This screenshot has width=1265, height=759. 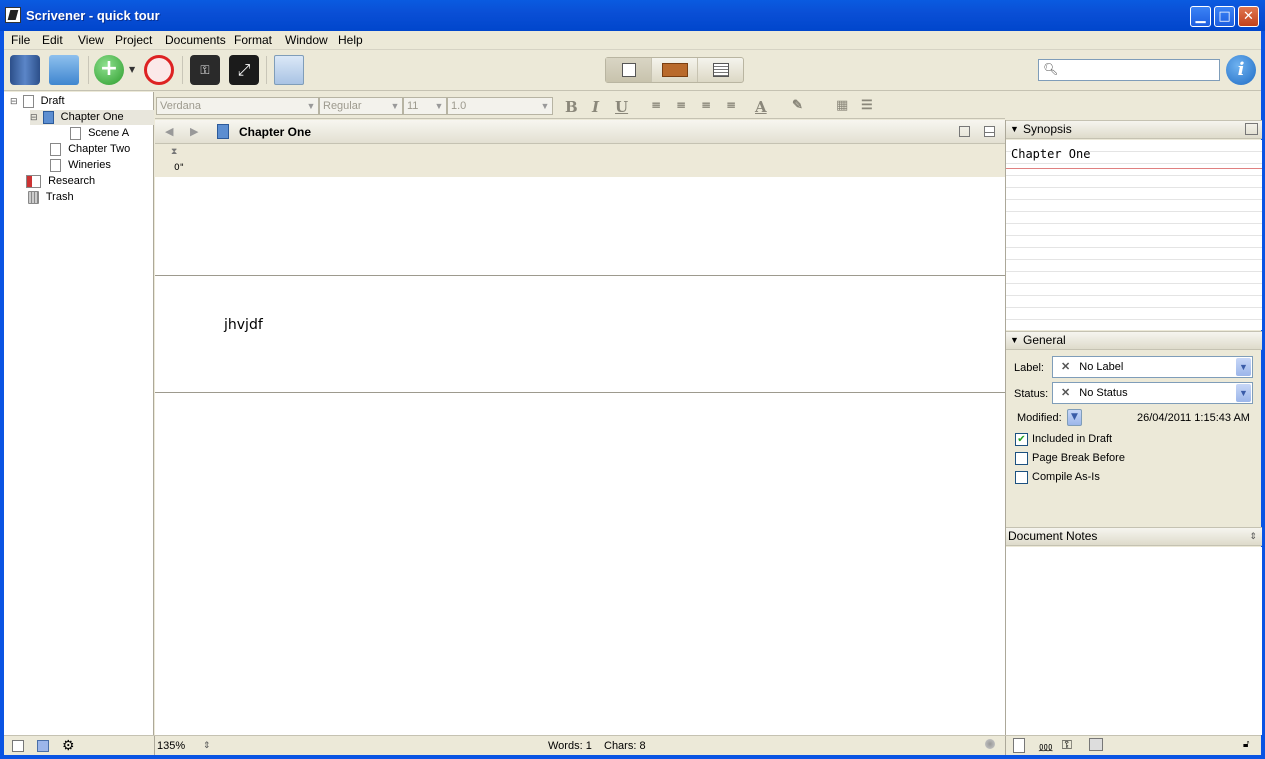 I want to click on split-horizontal-icon, so click(x=989, y=131).